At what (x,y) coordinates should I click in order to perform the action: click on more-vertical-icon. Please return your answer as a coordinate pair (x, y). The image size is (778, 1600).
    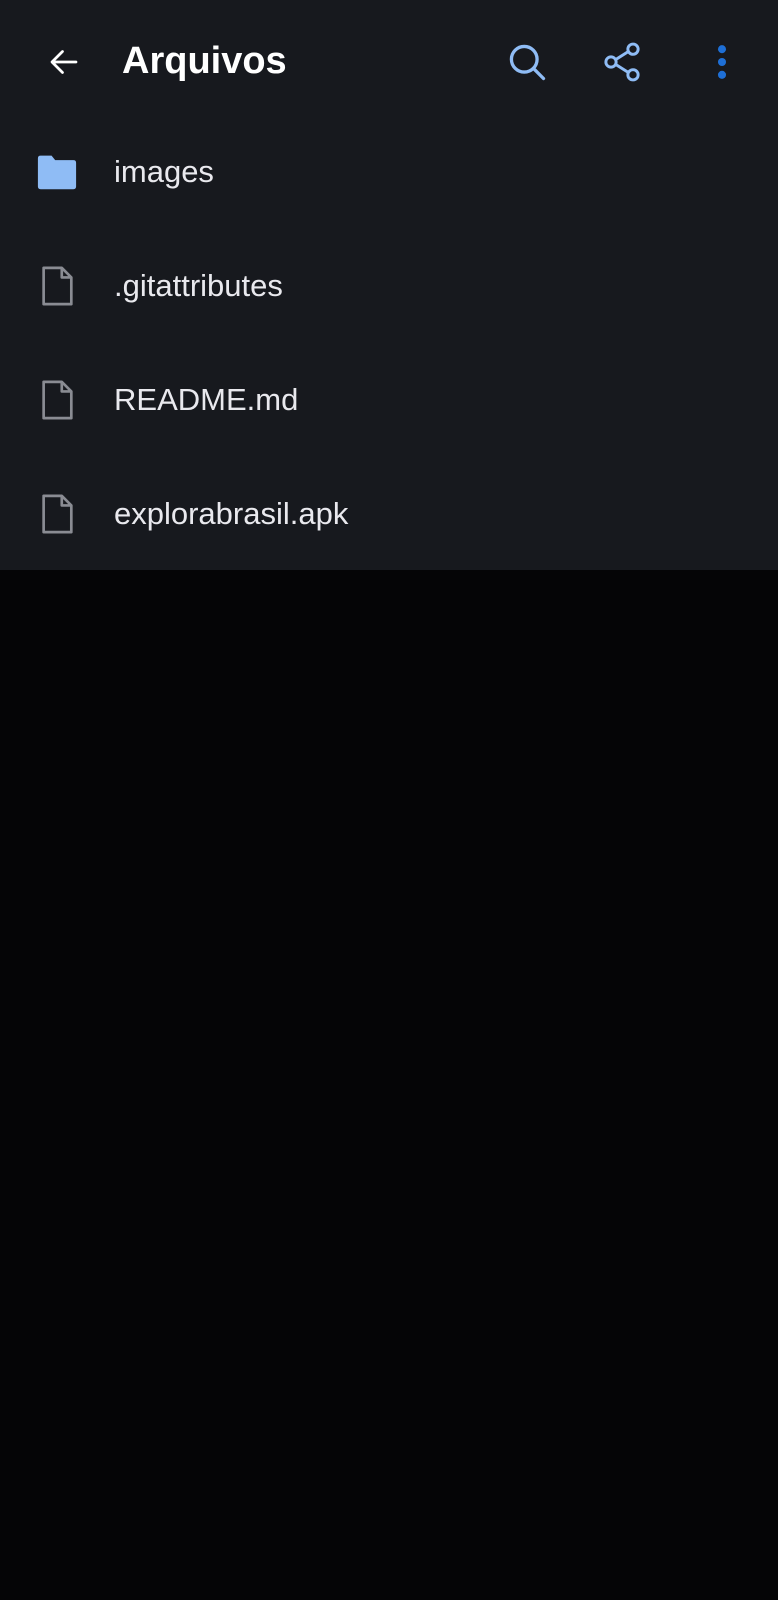
    Looking at the image, I should click on (722, 62).